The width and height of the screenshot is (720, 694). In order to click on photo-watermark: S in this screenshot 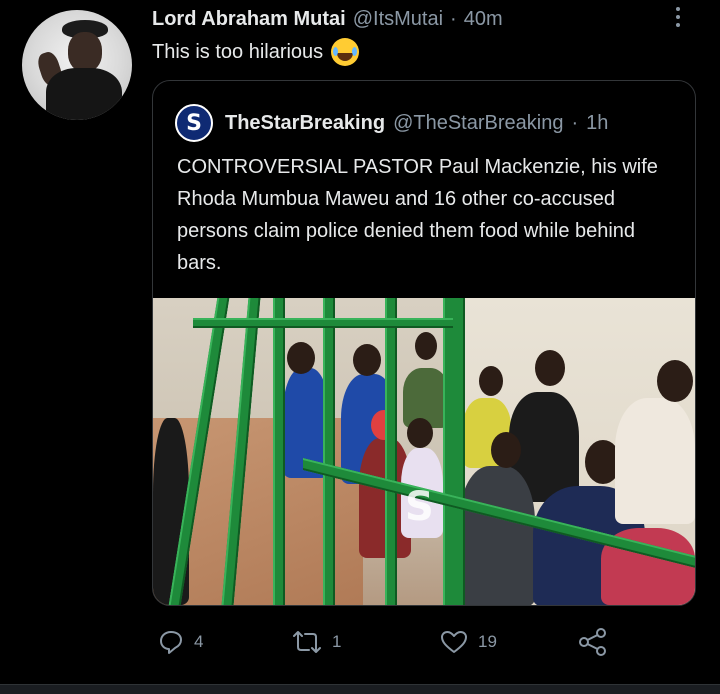, I will do `click(419, 507)`.